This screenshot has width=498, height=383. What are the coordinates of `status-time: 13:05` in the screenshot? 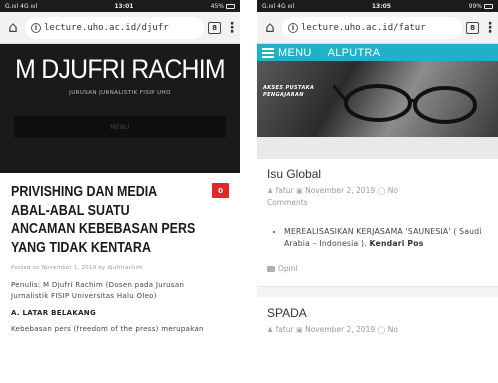 It's located at (381, 6).